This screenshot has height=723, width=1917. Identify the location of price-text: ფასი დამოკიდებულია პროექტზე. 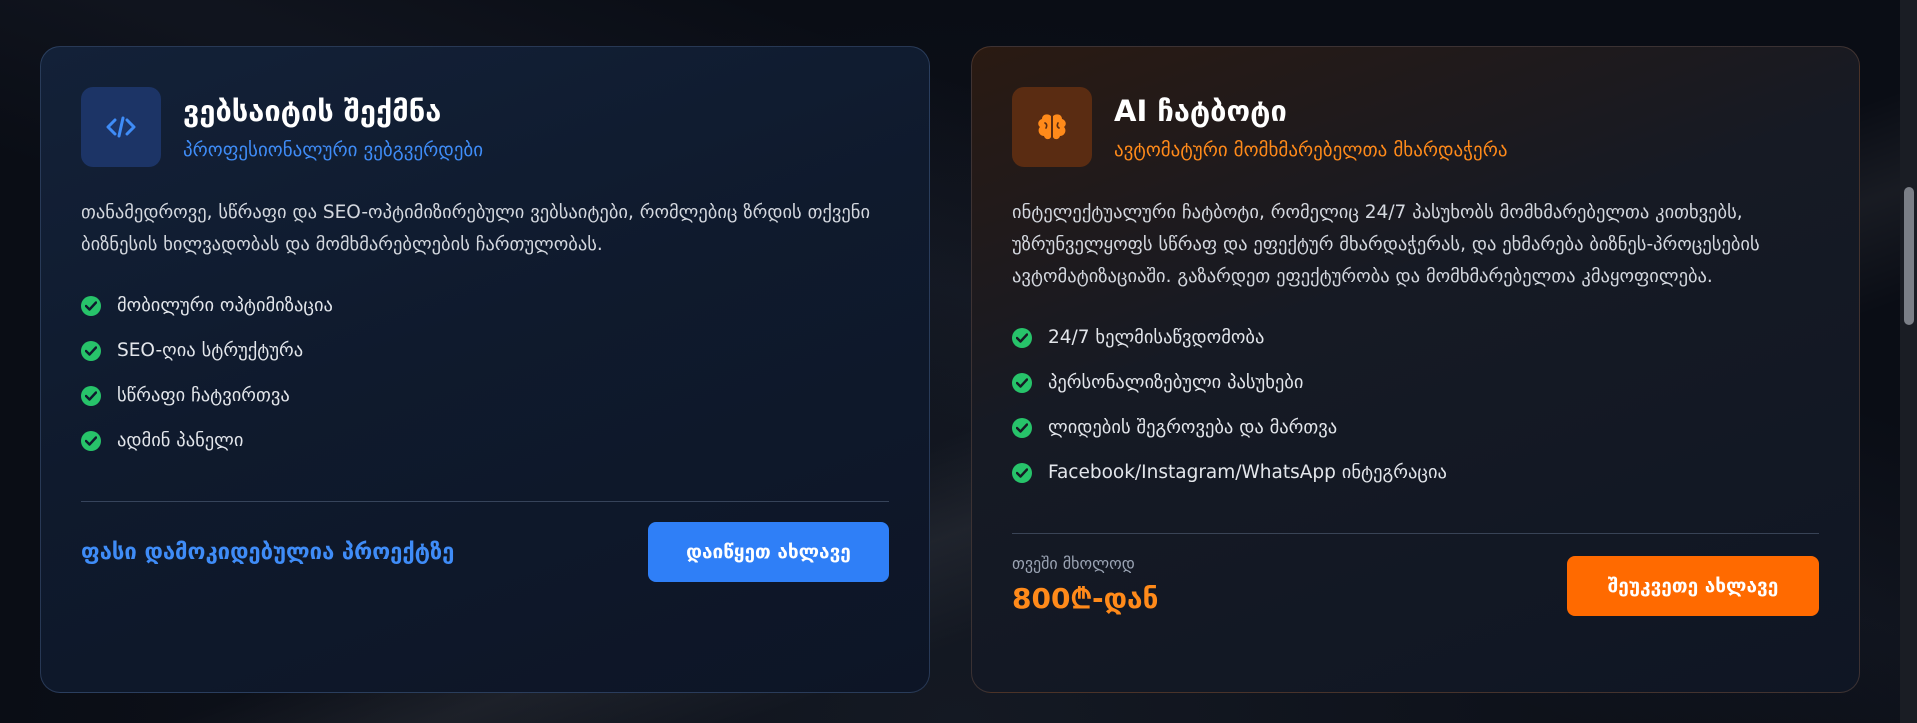
(268, 552).